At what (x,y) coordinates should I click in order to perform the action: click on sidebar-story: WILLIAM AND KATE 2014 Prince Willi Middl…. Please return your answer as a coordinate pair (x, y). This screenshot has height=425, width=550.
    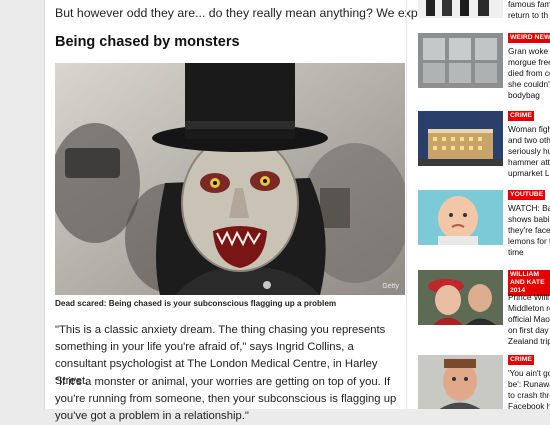
    Looking at the image, I should click on (484, 312).